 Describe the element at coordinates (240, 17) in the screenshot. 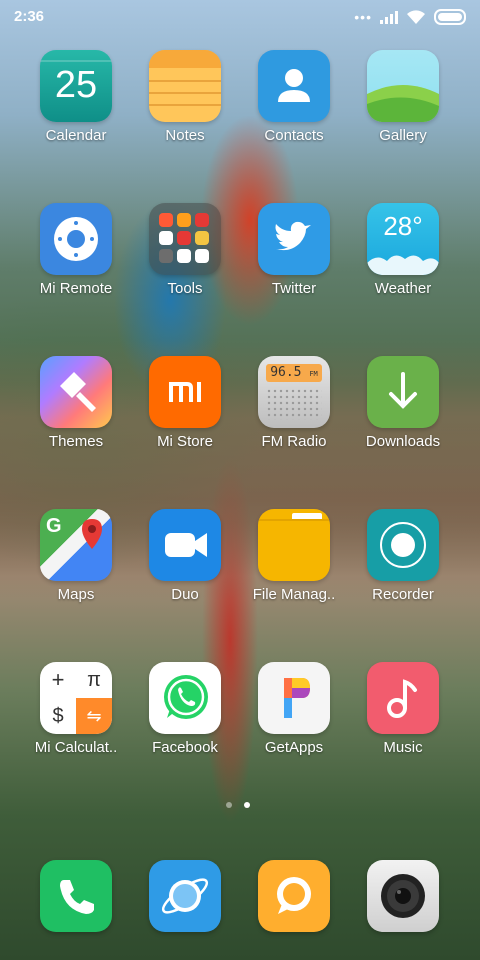

I see `status-bar: 2:36 •••` at that location.